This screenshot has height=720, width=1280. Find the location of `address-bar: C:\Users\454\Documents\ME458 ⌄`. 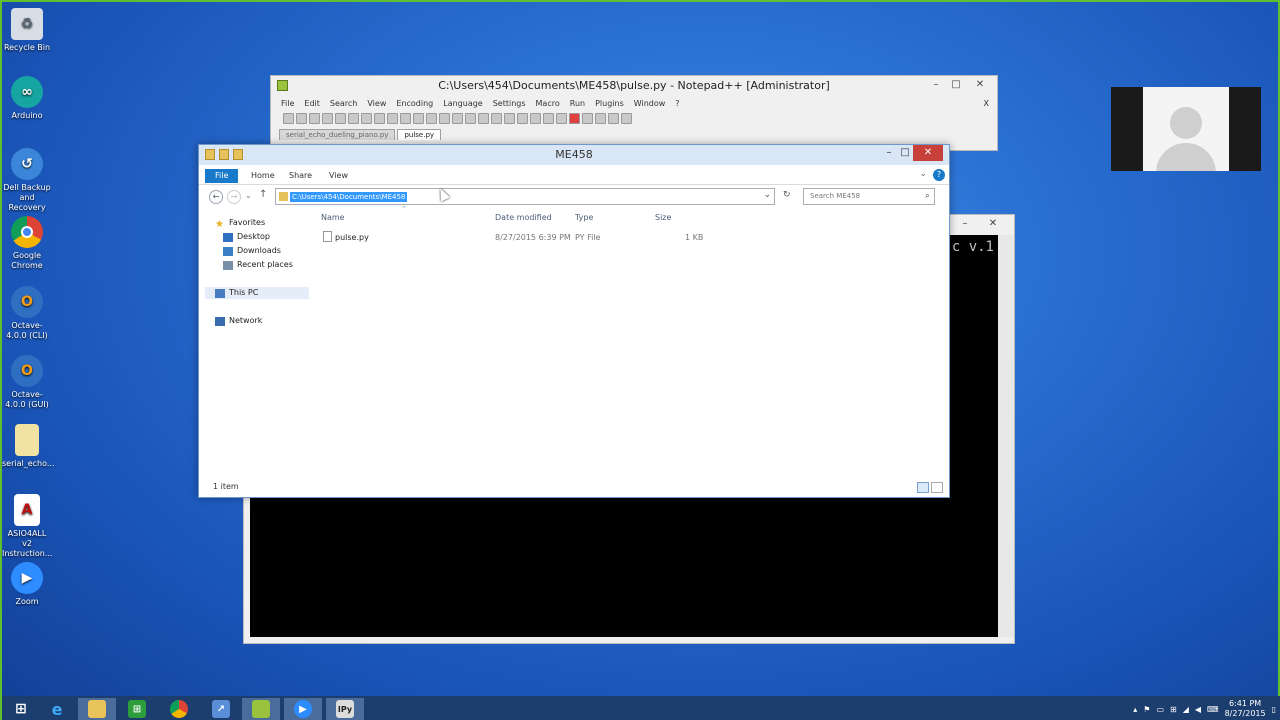

address-bar: C:\Users\454\Documents\ME458 ⌄ is located at coordinates (525, 196).